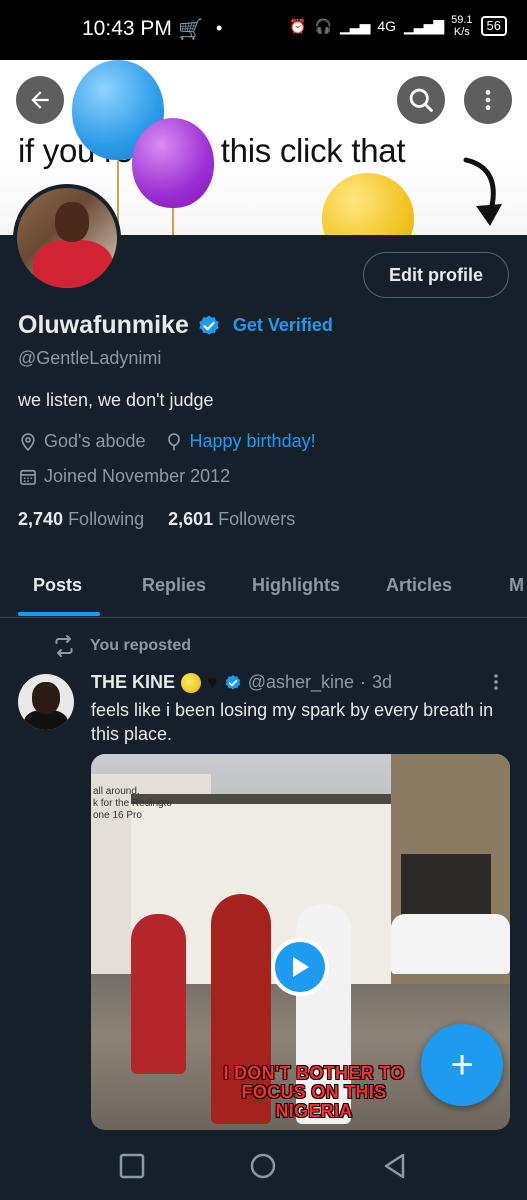 This screenshot has width=527, height=1200. Describe the element at coordinates (73, 264) in the screenshot. I see `avatar-figure-body` at that location.